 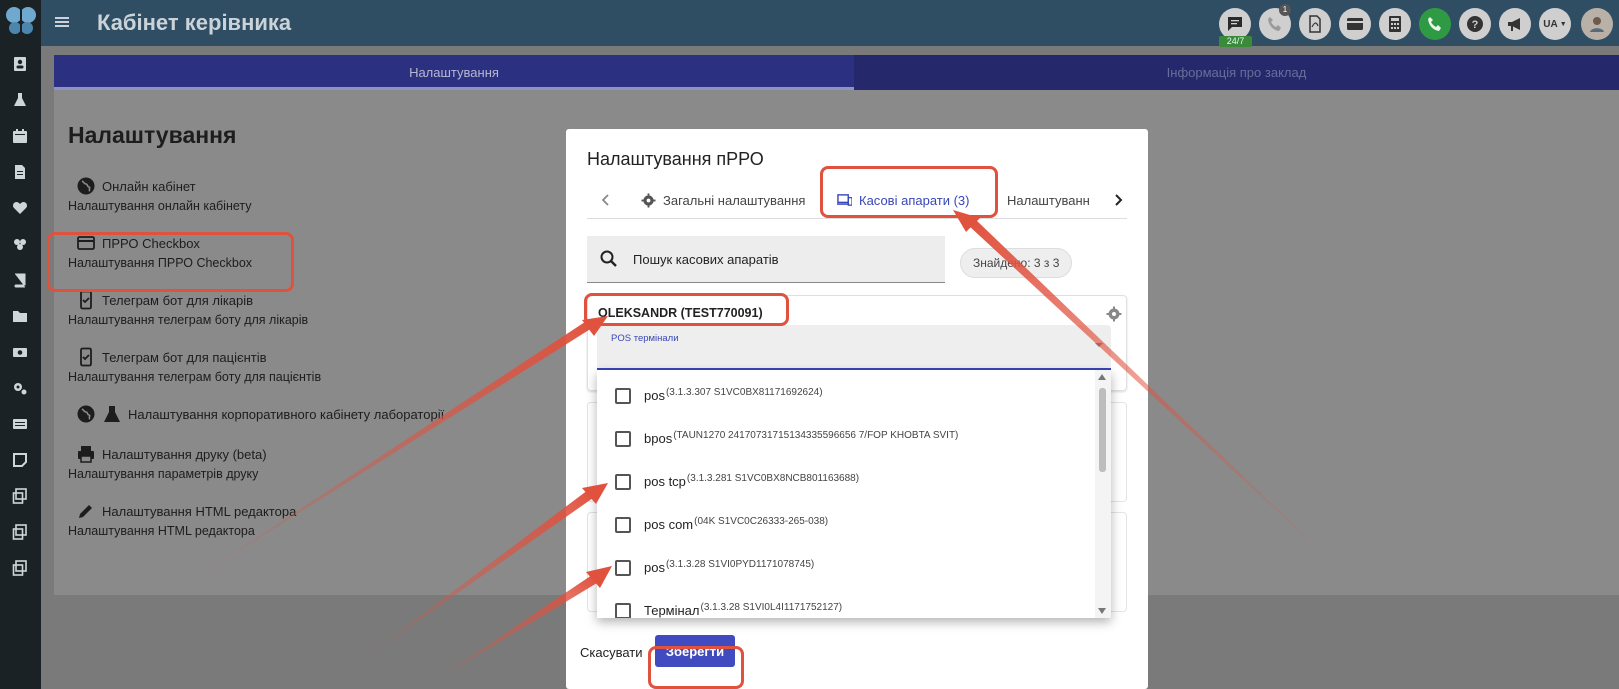 I want to click on tab-info: Інформація про заклад, so click(x=1236, y=72).